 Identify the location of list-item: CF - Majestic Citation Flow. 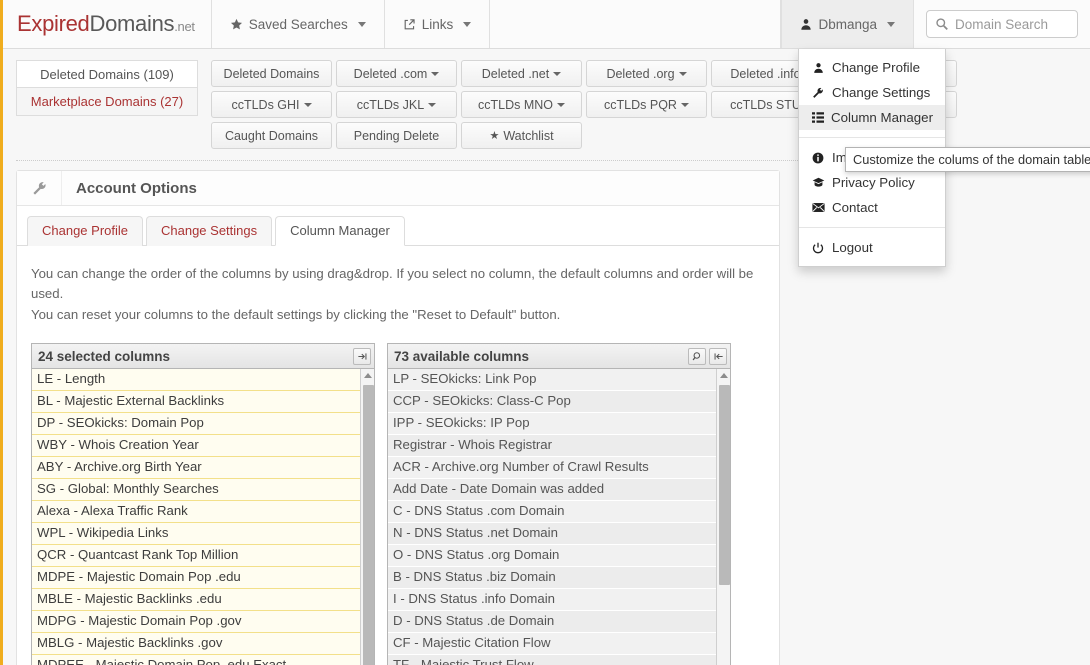
(552, 644).